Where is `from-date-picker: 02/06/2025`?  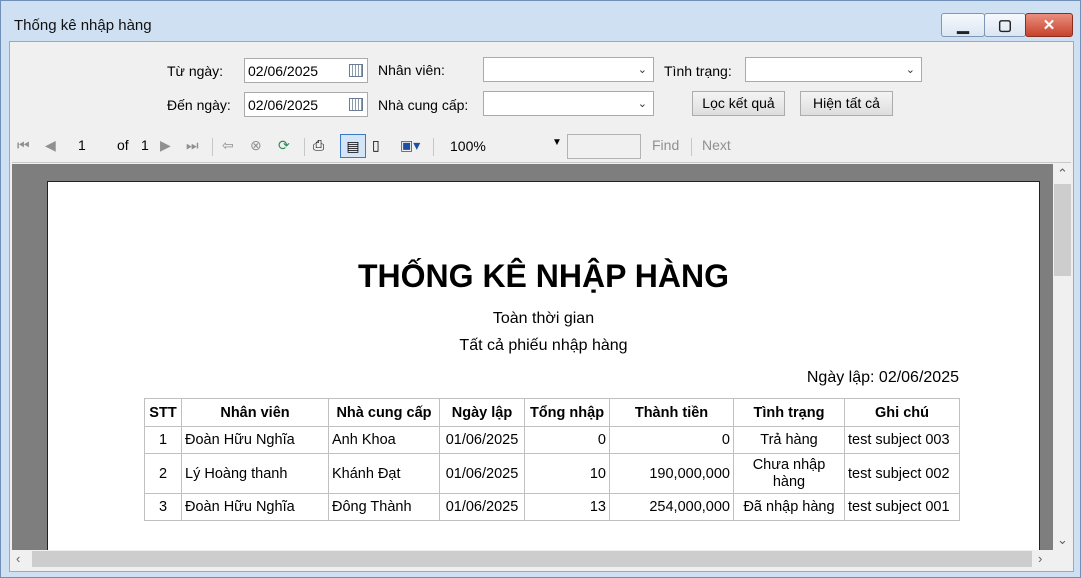
from-date-picker: 02/06/2025 is located at coordinates (306, 70).